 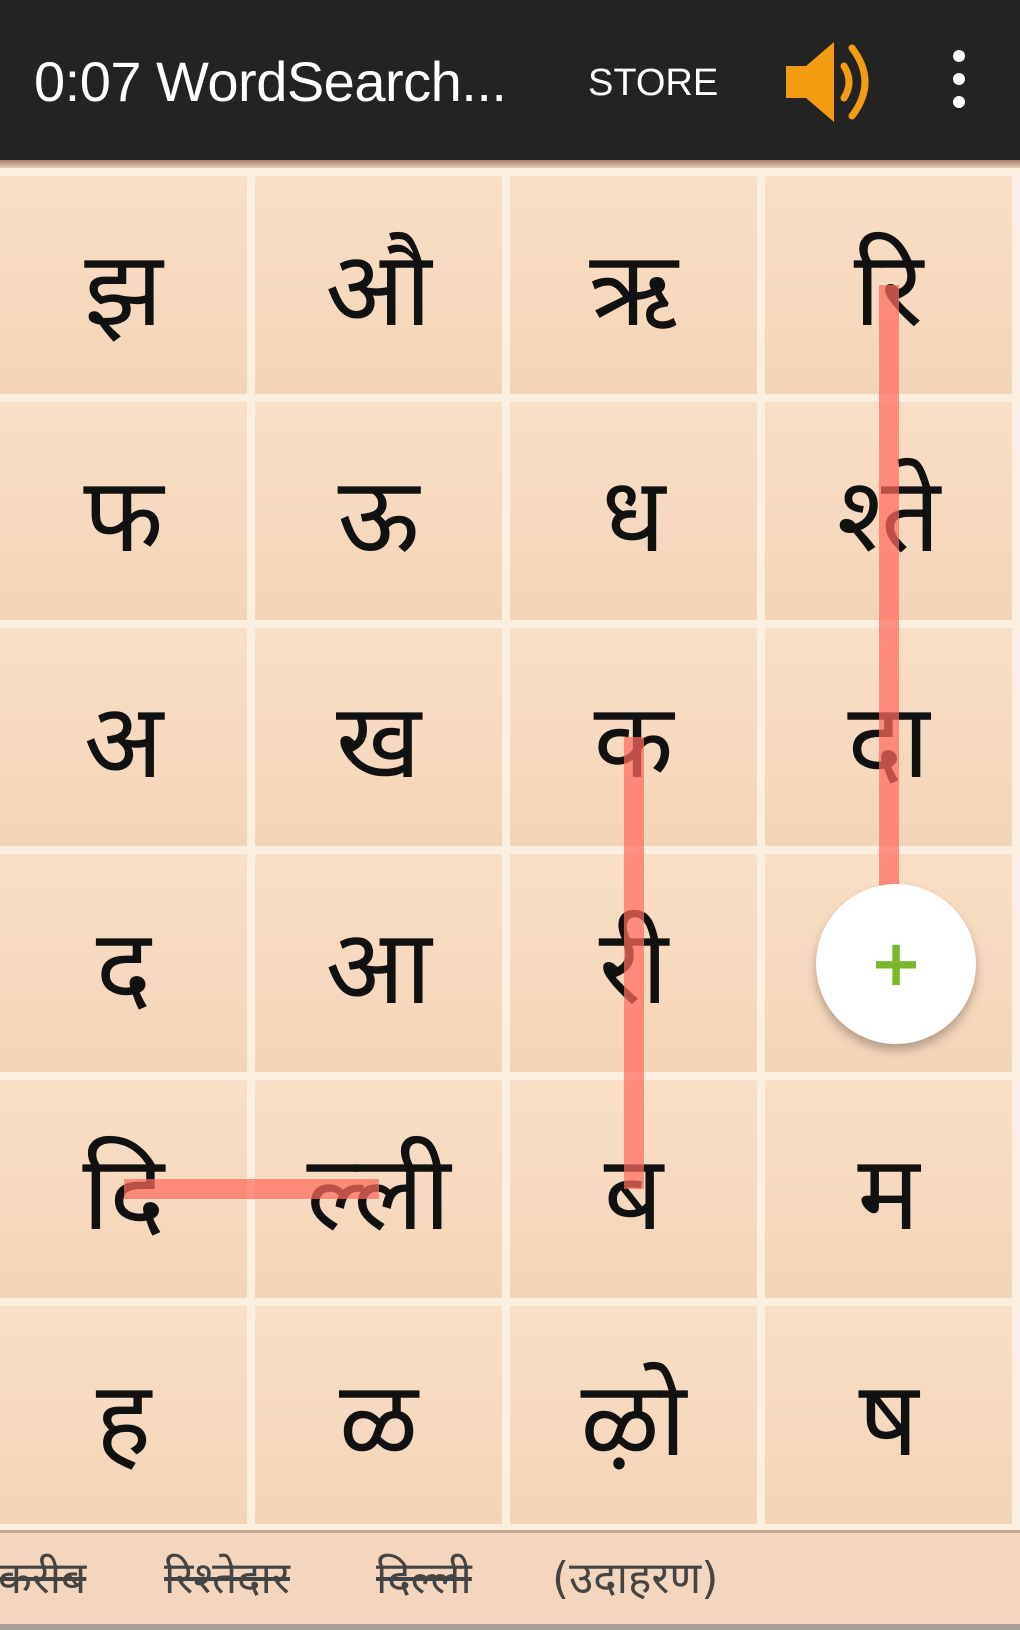 I want to click on grid-cell: क, so click(x=633, y=737).